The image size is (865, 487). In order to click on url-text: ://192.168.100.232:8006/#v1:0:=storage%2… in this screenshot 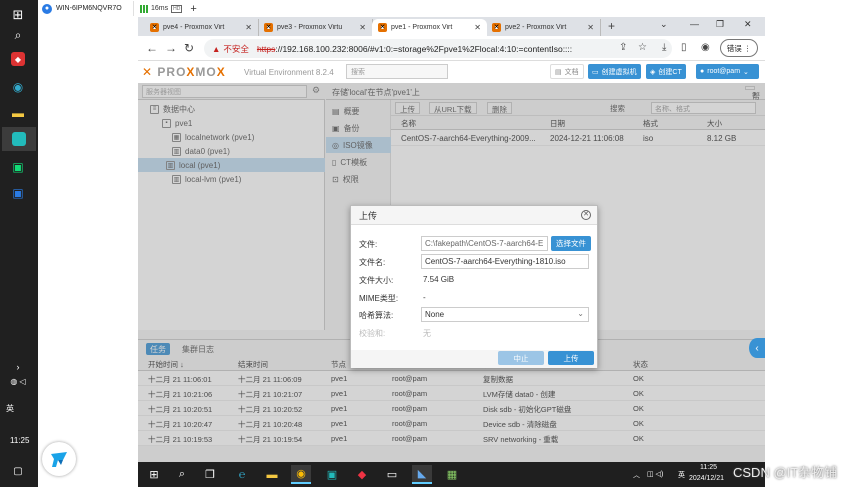, I will do `click(424, 48)`.